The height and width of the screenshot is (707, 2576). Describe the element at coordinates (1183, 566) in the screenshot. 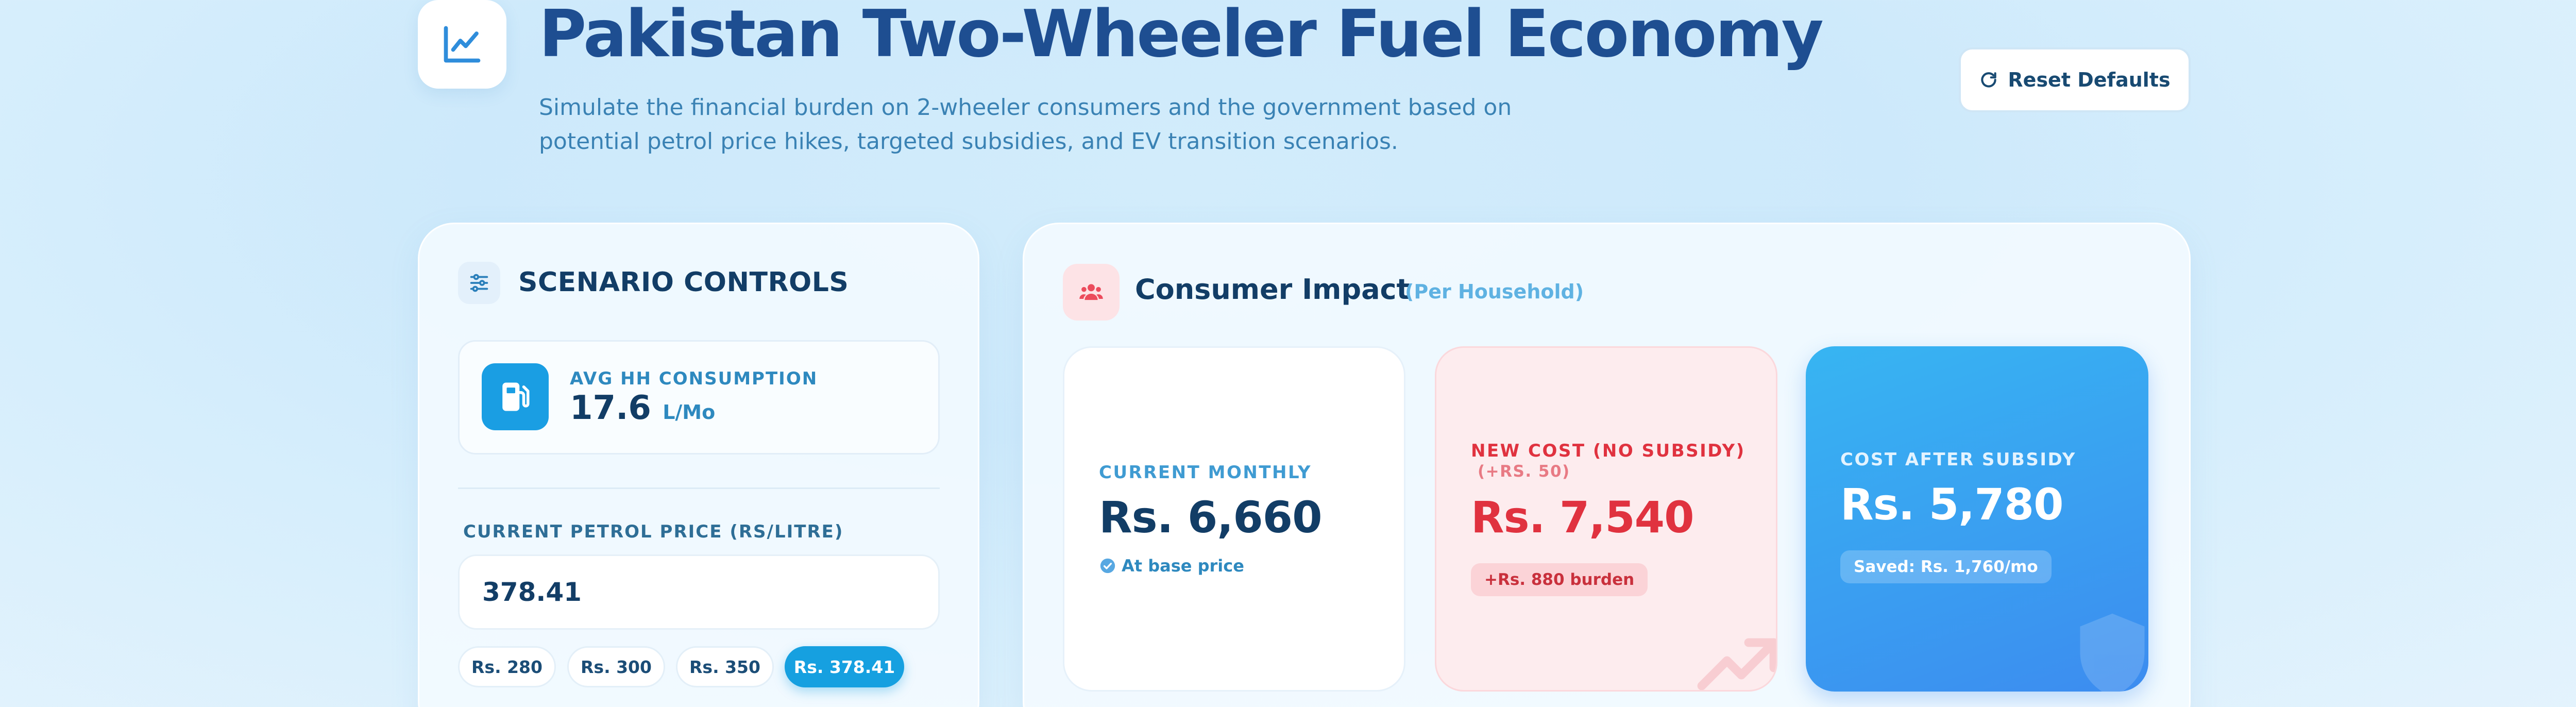

I see `base-price-note-text: At base price` at that location.